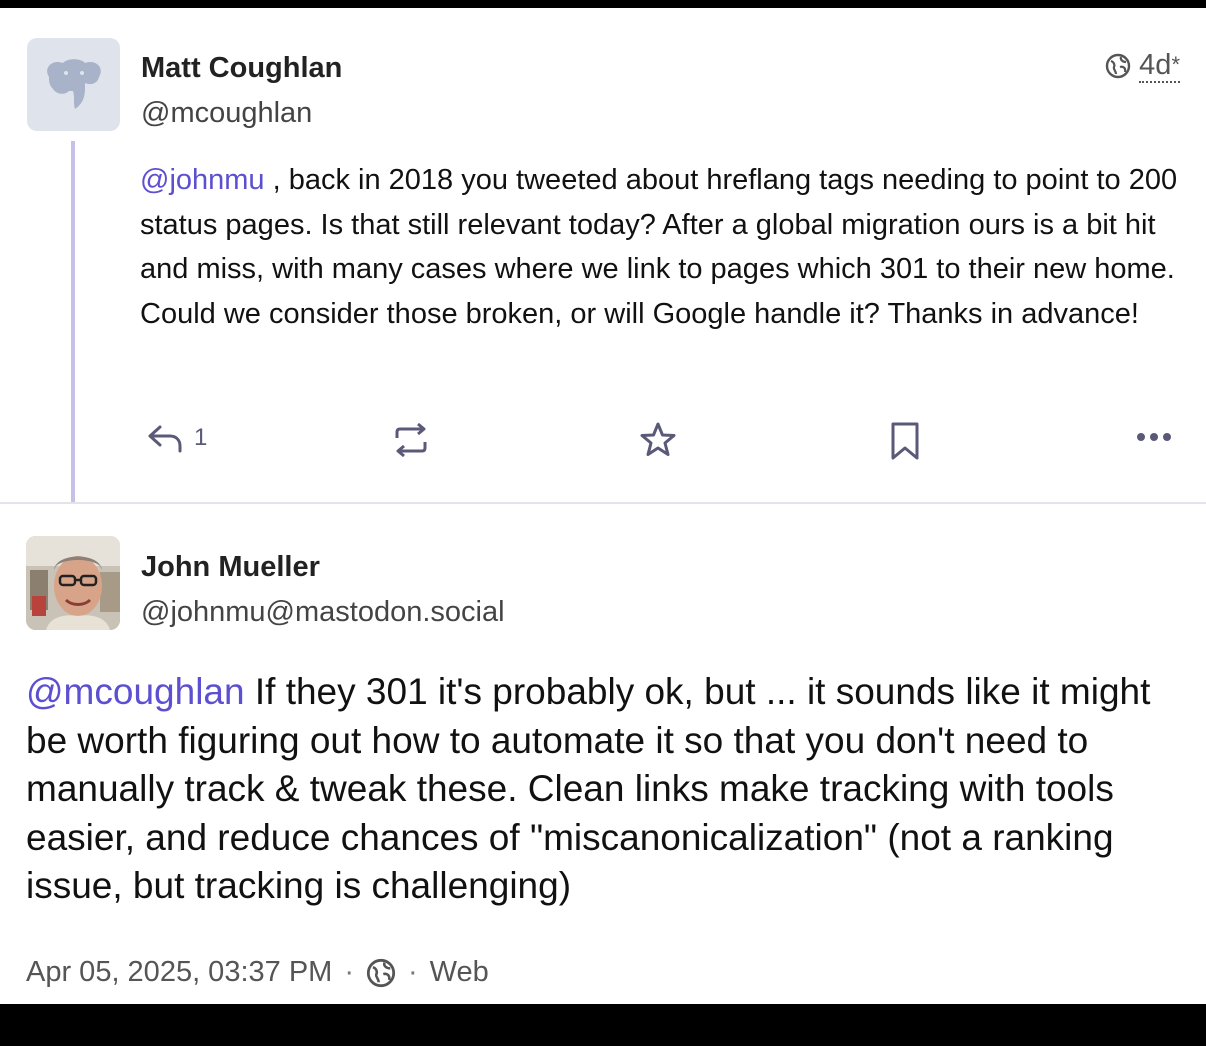 The image size is (1206, 1046). I want to click on profile-photo, so click(73, 583).